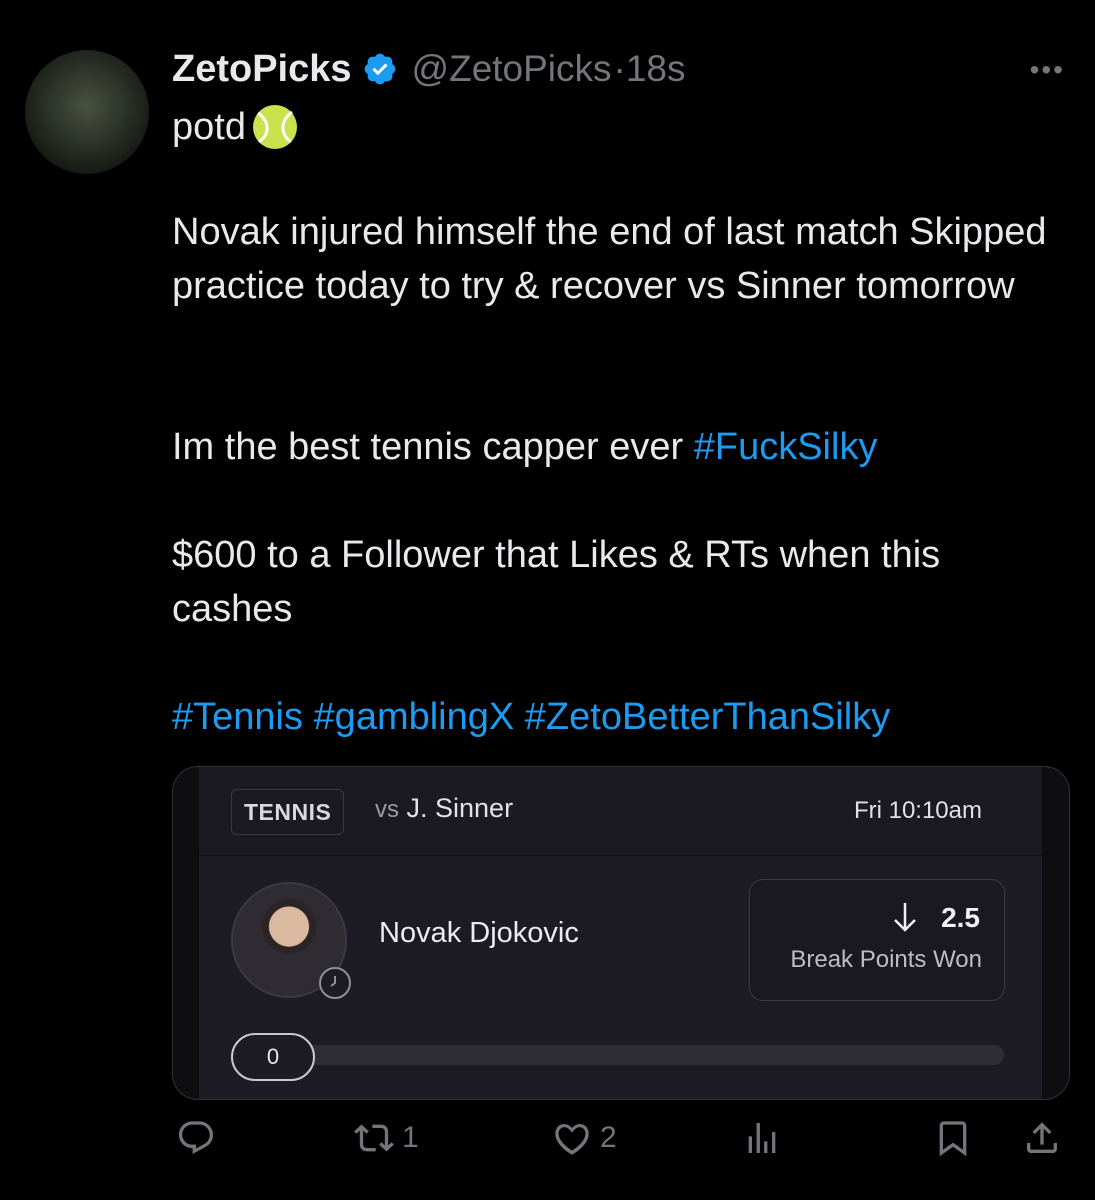 This screenshot has width=1095, height=1200. I want to click on player-name: Novak Djokovic, so click(479, 933).